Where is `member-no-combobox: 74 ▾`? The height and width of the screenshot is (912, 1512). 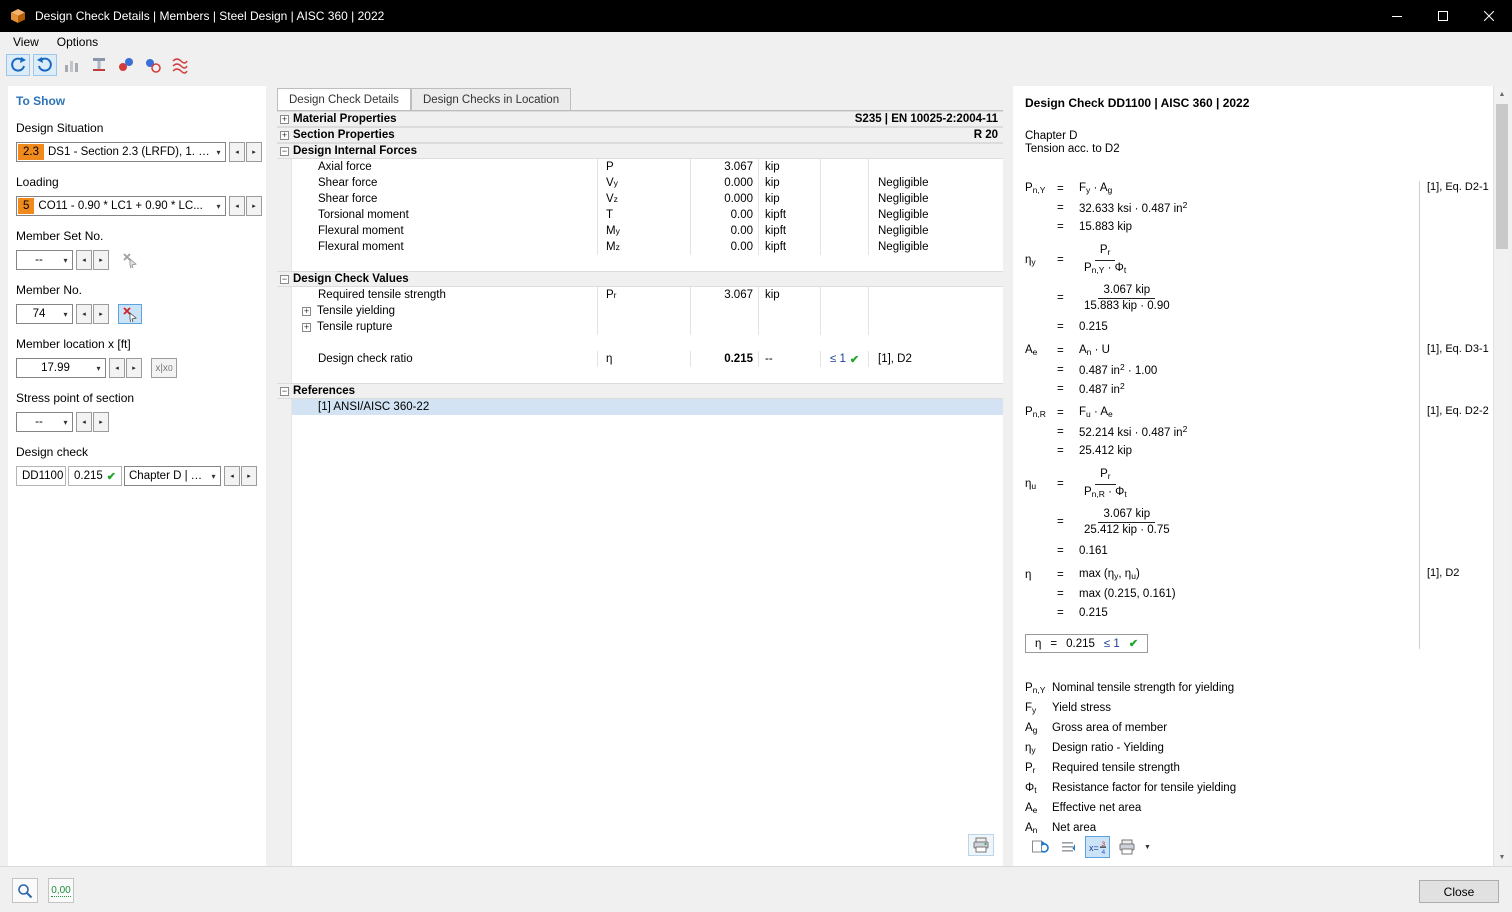 member-no-combobox: 74 ▾ is located at coordinates (44, 314).